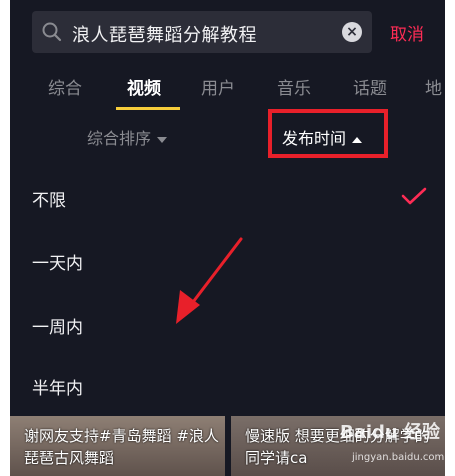 The height and width of the screenshot is (476, 455). Describe the element at coordinates (49, 198) in the screenshot. I see `option-unlimited: 不限` at that location.